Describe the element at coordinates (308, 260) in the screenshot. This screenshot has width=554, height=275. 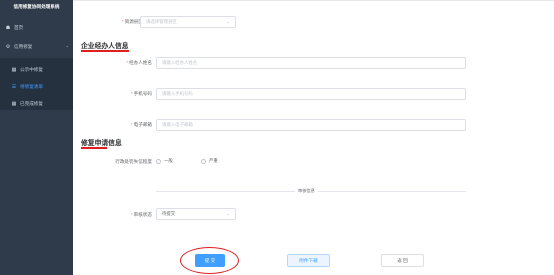
I see `download-attachment-button: 附件下载` at that location.